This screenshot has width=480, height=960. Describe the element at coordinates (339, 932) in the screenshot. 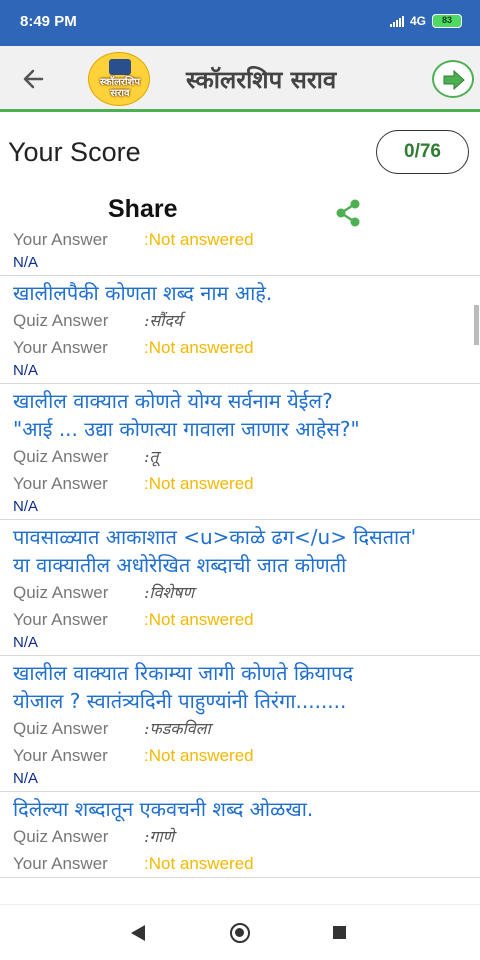

I see `nav-recent-icon` at that location.